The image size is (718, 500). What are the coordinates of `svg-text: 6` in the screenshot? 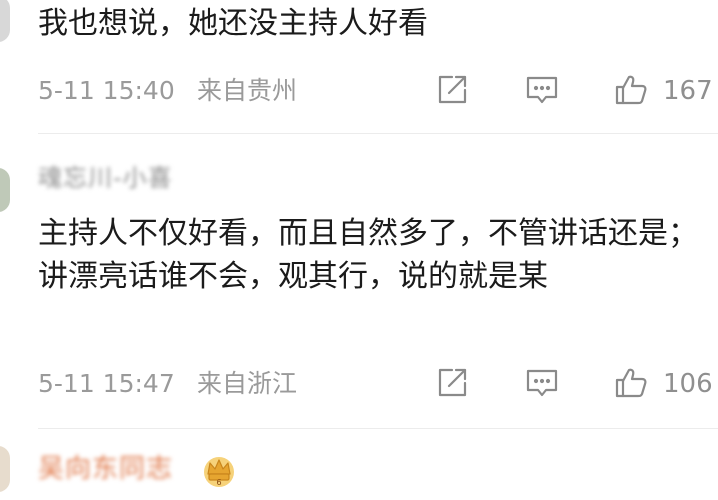 It's located at (218, 482).